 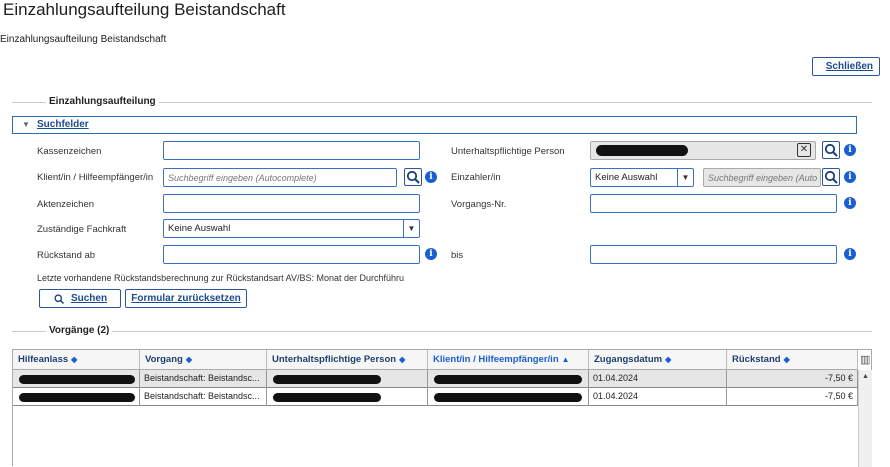 I want to click on vorgangs-nr-label: Vorgangs-Nr., so click(x=479, y=204).